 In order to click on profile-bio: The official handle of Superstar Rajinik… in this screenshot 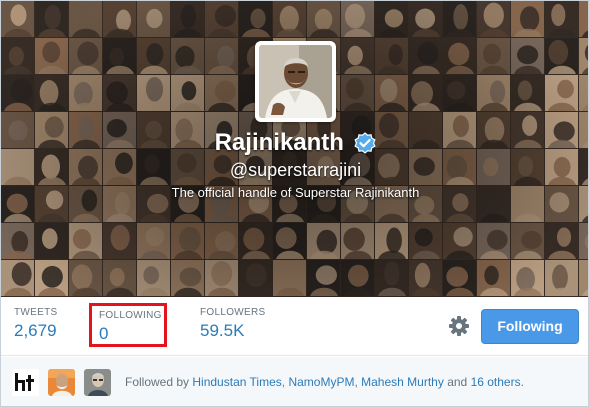, I will do `click(295, 192)`.